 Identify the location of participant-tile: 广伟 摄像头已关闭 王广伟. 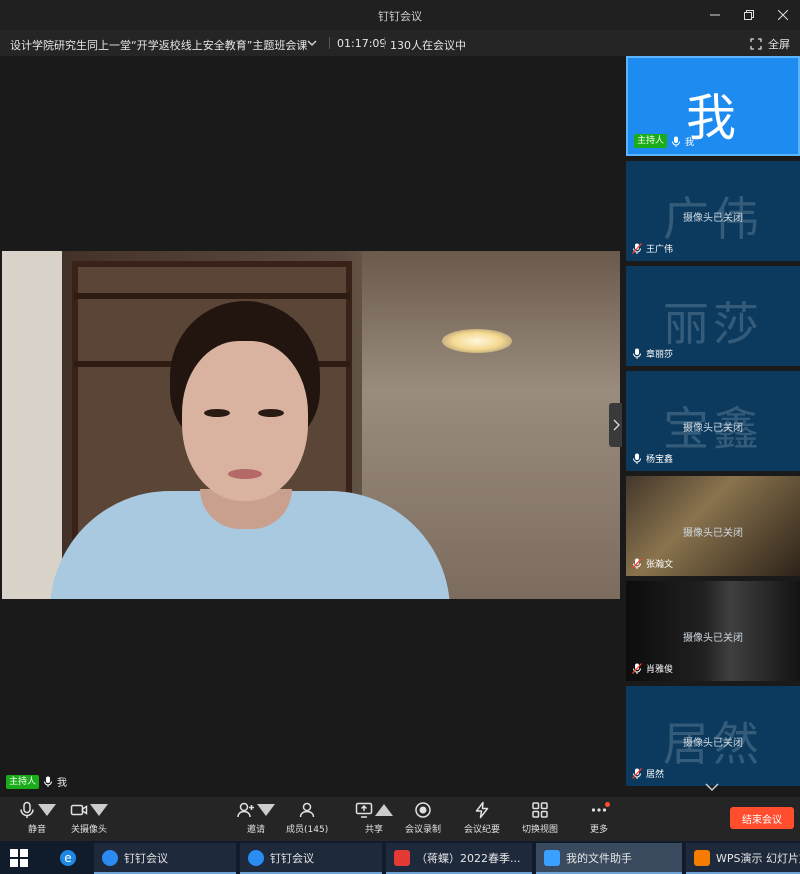
(713, 211).